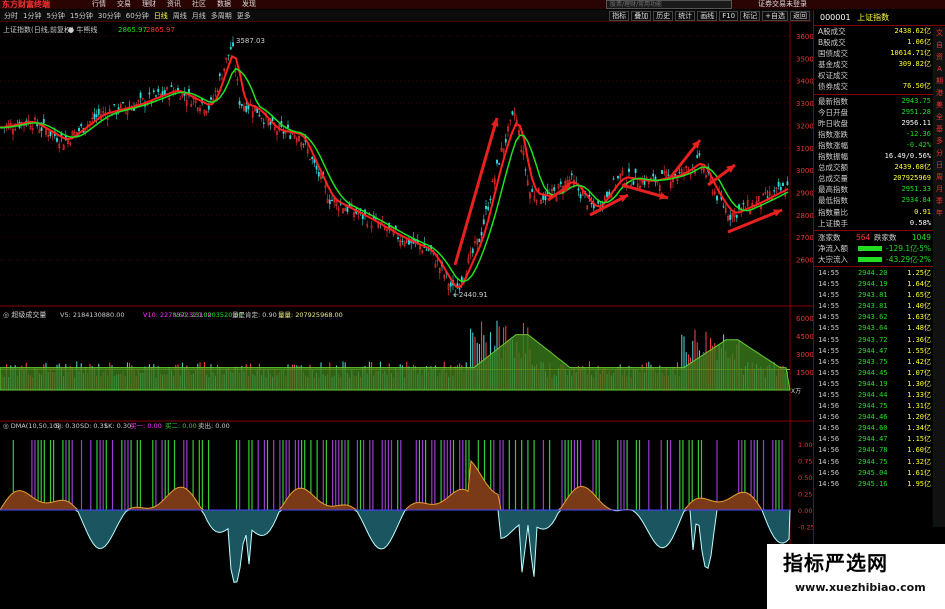 The image size is (945, 609). What do you see at coordinates (939, 213) in the screenshot?
I see `sidebar-tab-15: 年` at bounding box center [939, 213].